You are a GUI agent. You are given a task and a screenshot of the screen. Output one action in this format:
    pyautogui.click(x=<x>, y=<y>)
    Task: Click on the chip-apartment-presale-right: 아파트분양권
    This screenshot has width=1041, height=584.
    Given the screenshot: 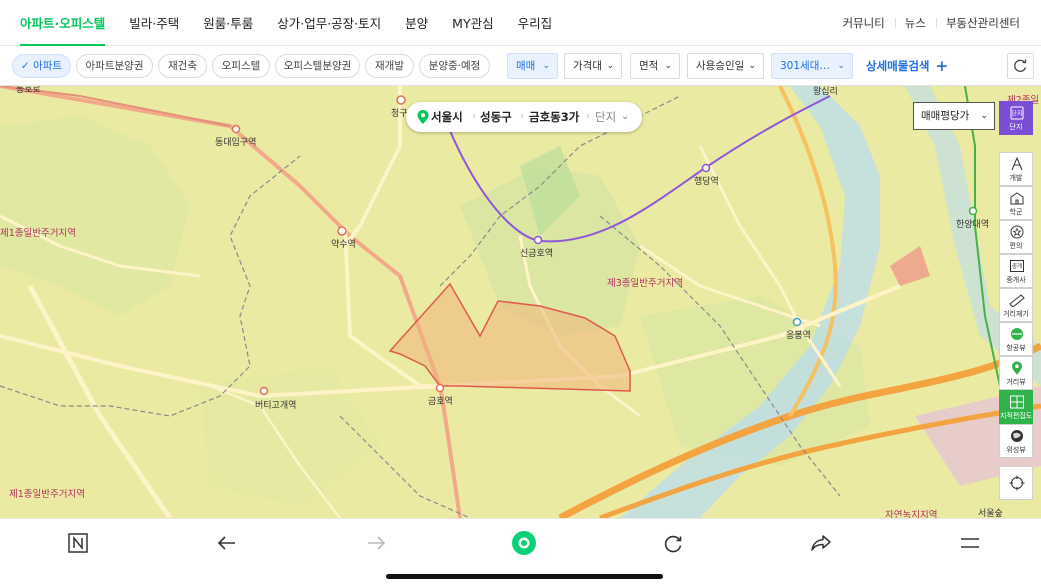 What is the action you would take?
    pyautogui.click(x=114, y=66)
    